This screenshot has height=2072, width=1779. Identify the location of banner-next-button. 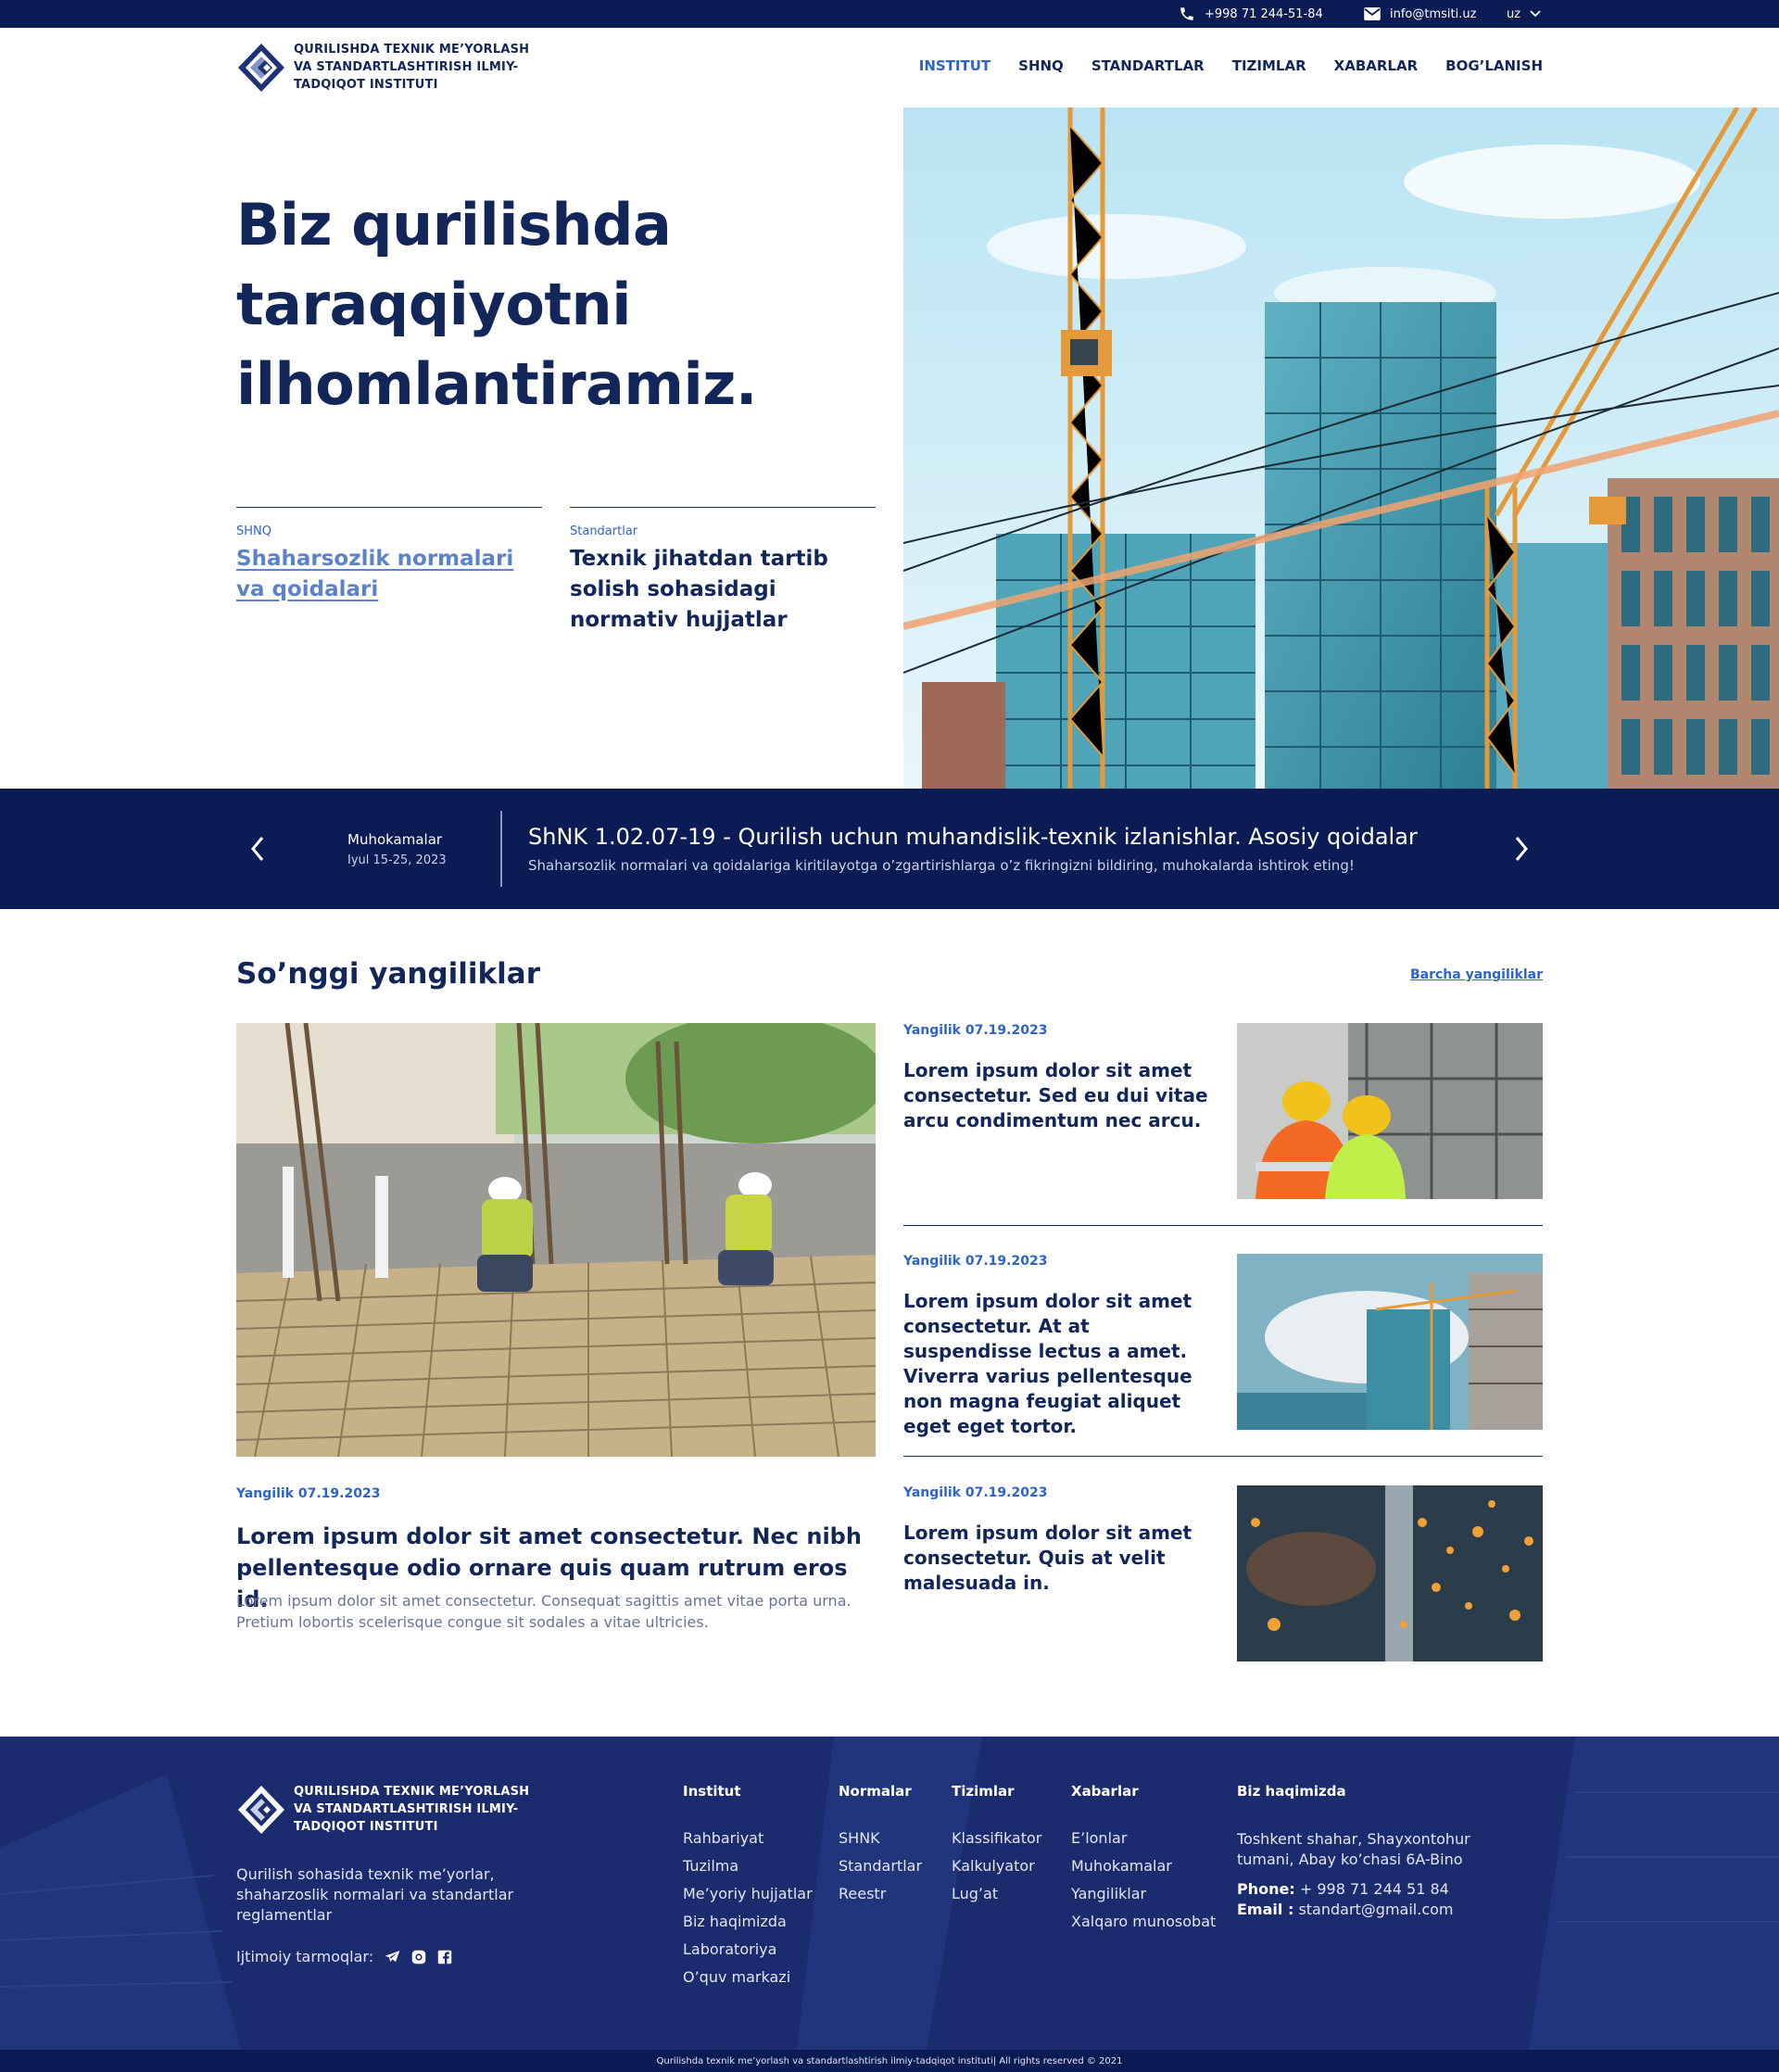
(1521, 849).